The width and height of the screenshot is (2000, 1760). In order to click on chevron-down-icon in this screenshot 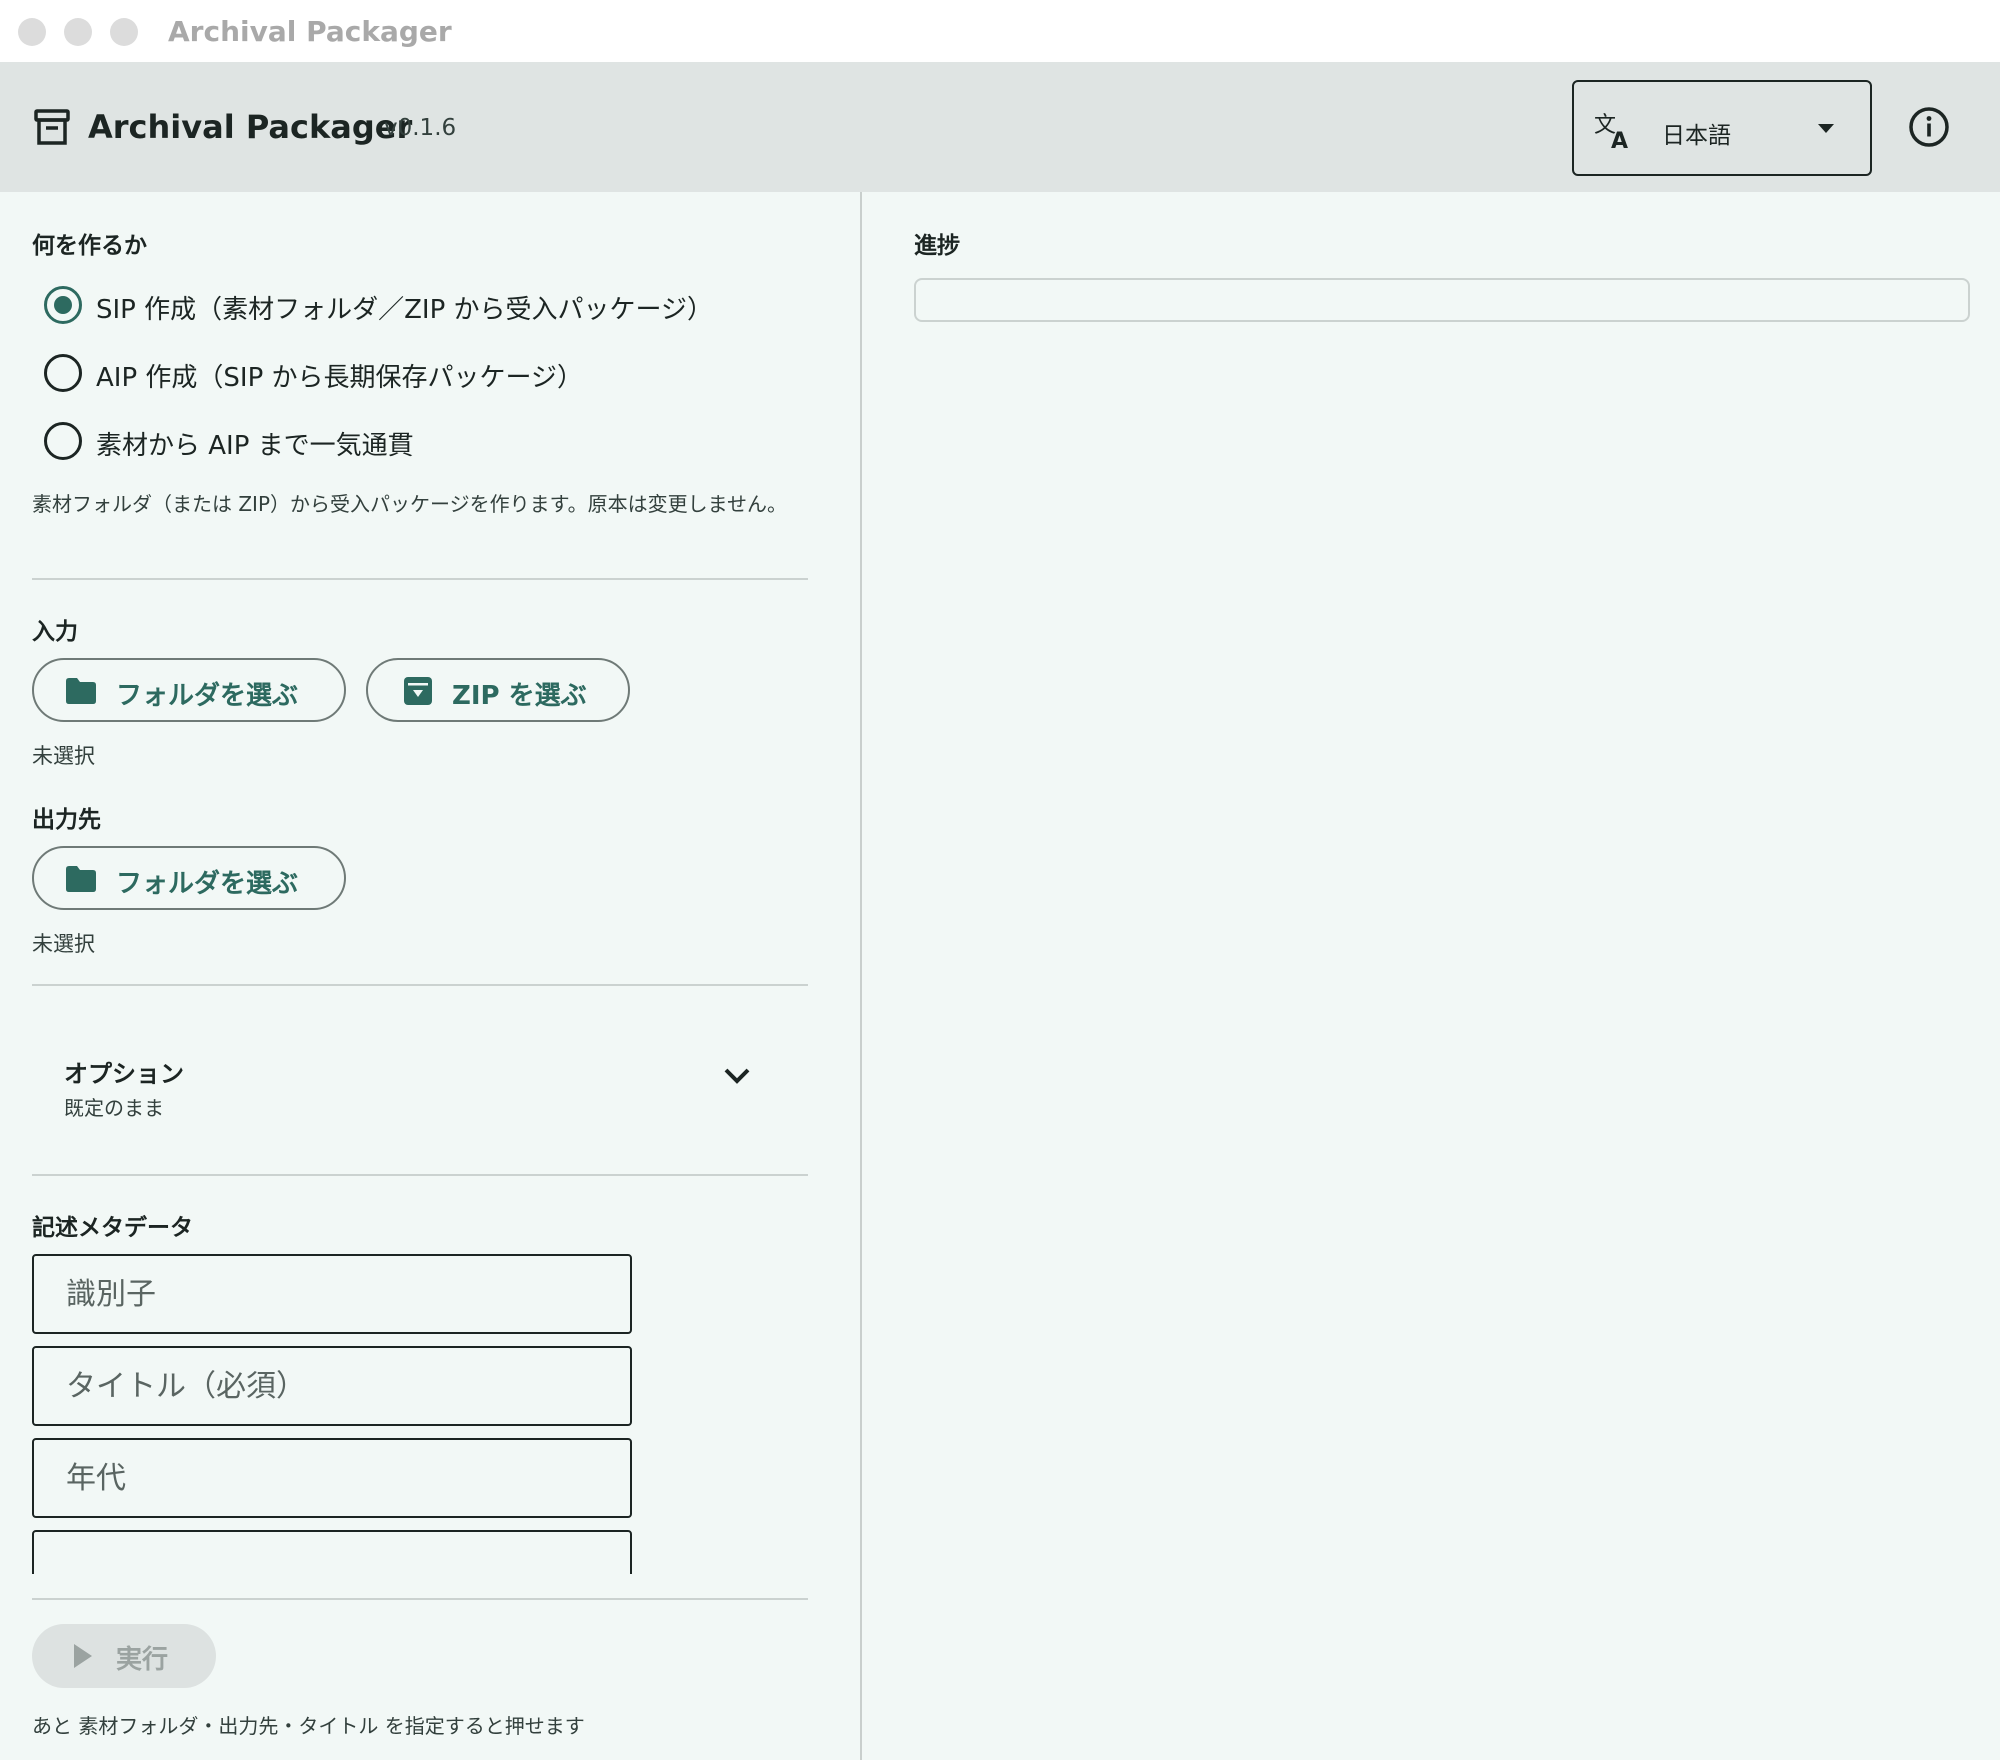, I will do `click(737, 1076)`.